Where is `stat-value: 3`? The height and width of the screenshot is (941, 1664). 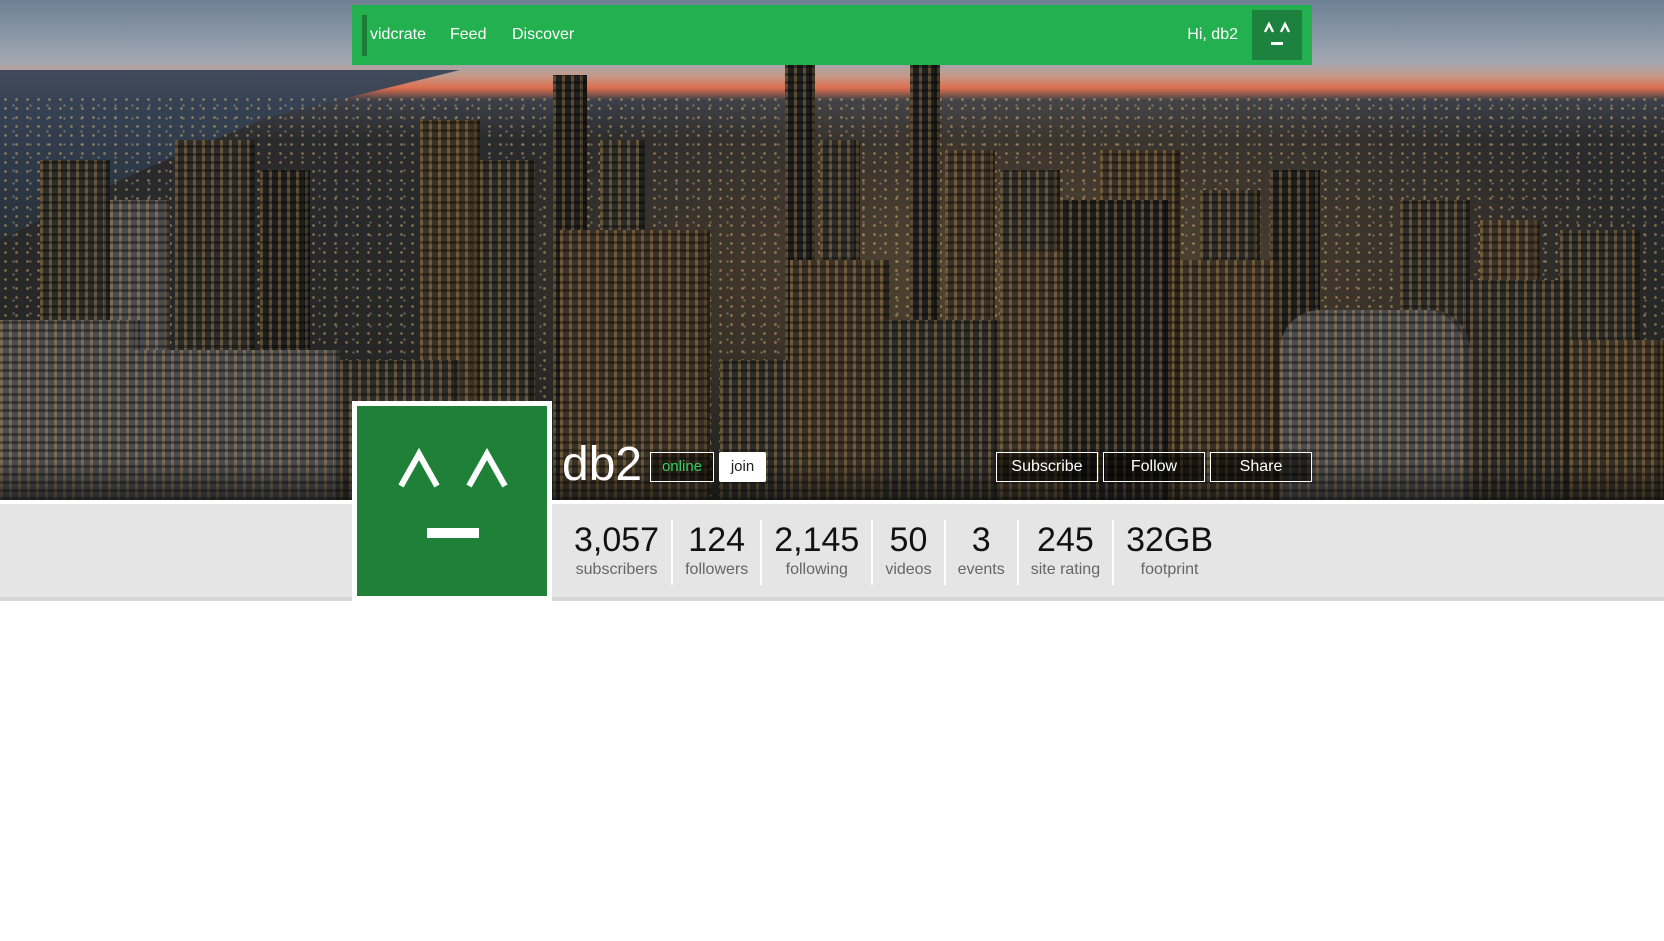 stat-value: 3 is located at coordinates (981, 540).